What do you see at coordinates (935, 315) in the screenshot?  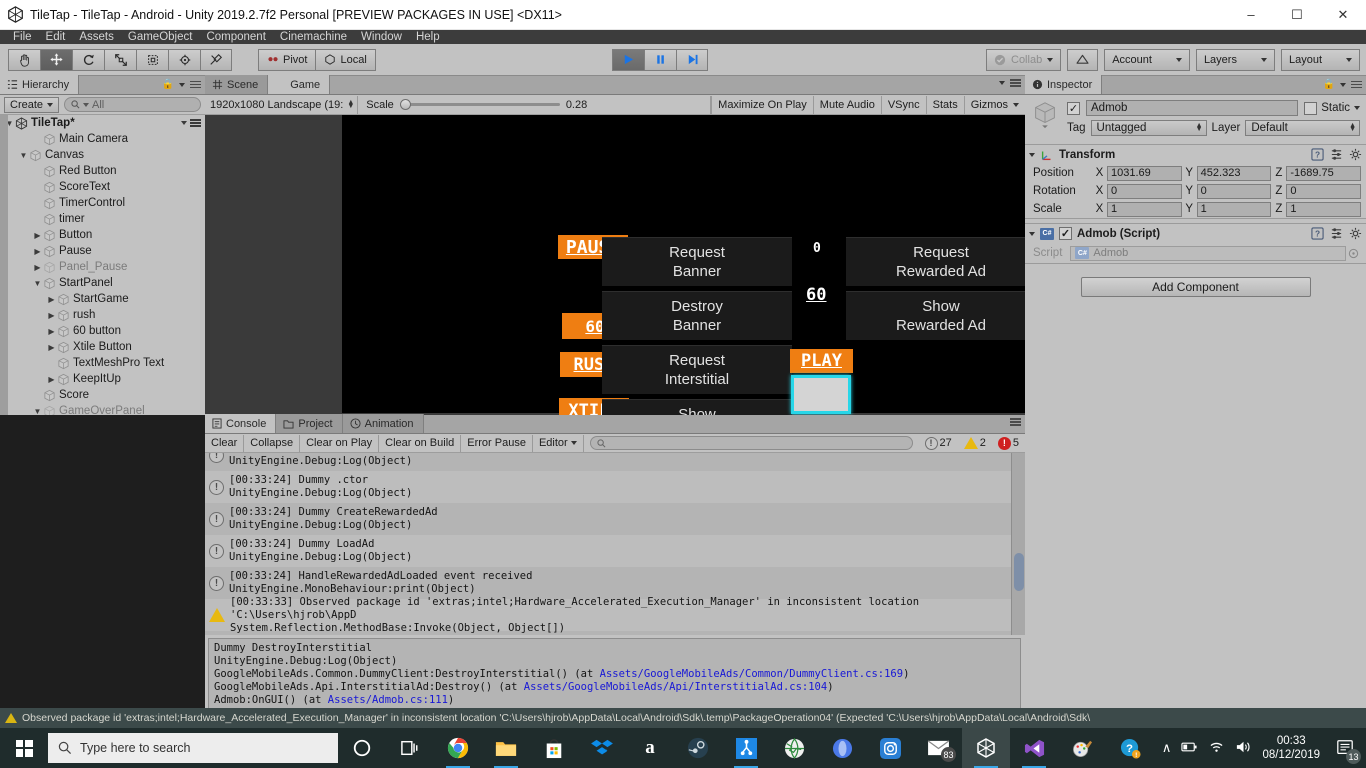 I see `show-rewarded-ad-button: Show Rewarded Ad` at bounding box center [935, 315].